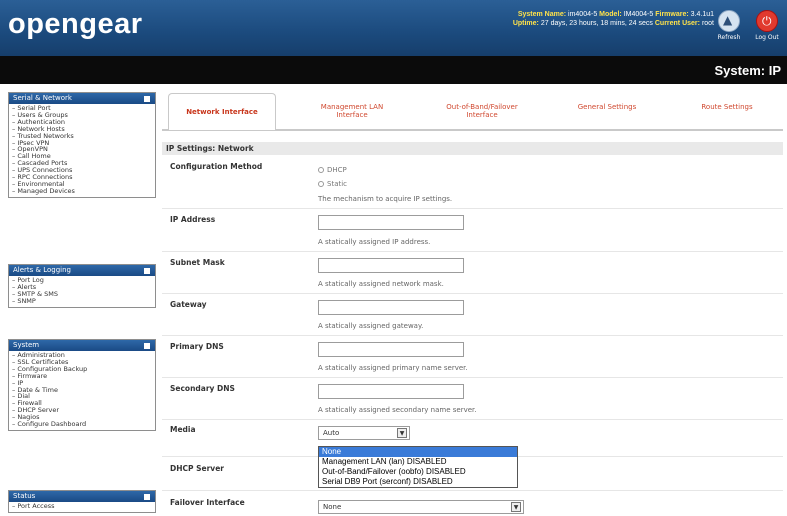 Image resolution: width=787 pixels, height=516 pixels. What do you see at coordinates (677, 23) in the screenshot?
I see `current-user-label: Current User:` at bounding box center [677, 23].